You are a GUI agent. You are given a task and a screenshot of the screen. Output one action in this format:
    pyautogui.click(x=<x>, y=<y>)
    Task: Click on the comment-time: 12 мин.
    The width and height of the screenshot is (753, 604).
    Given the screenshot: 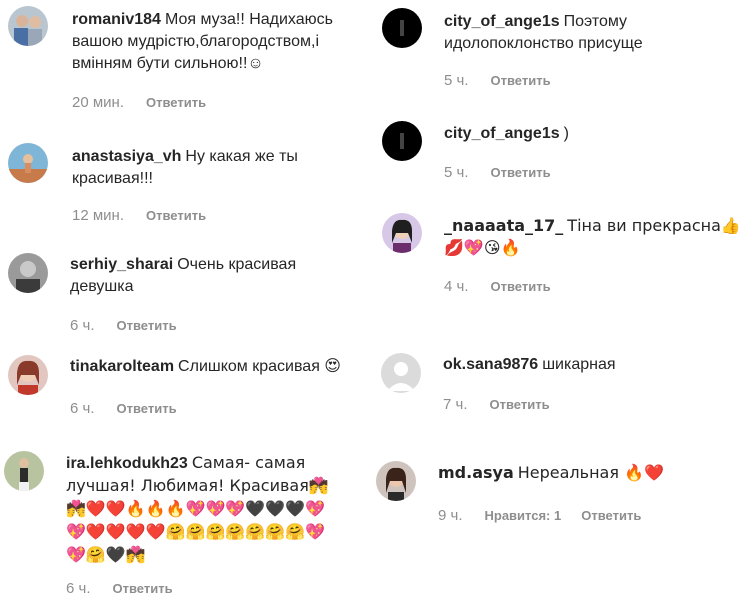 What is the action you would take?
    pyautogui.click(x=98, y=215)
    